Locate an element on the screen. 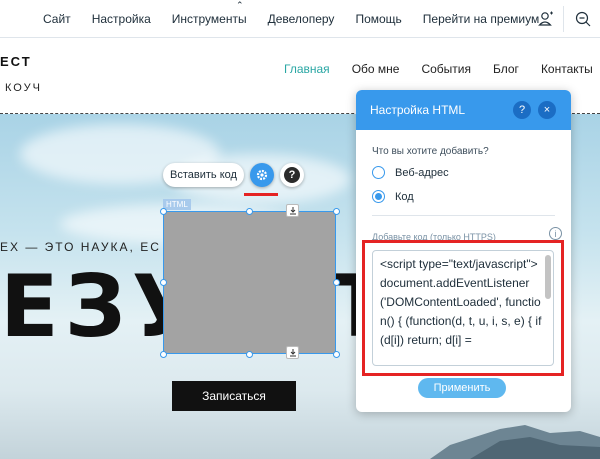 The image size is (600, 459). nav-item-blog: Блог is located at coordinates (506, 69).